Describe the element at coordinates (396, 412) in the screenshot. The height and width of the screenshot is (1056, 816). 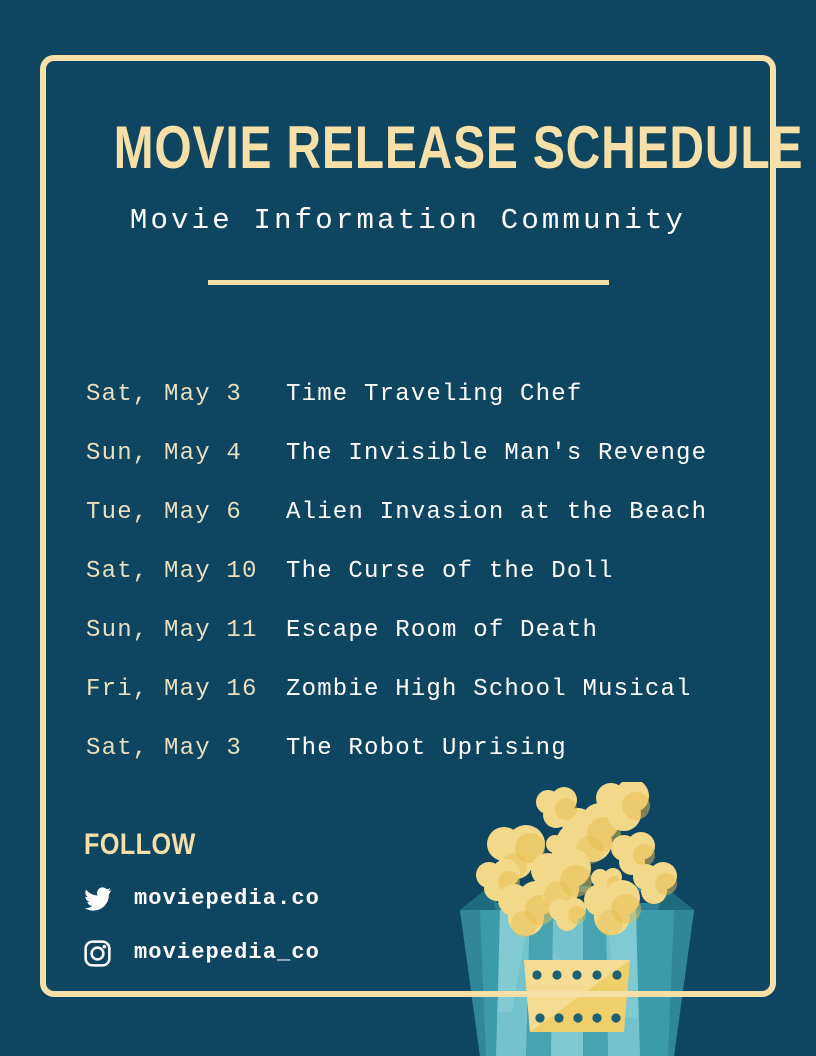
I see `schedule-row: Sat, May 3 Time Traveling Chef` at that location.